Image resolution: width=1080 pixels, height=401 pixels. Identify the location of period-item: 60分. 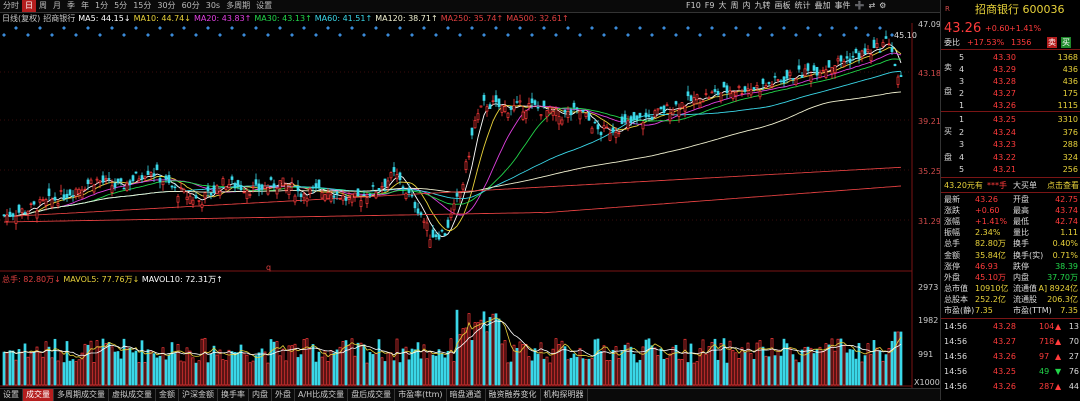
(191, 6).